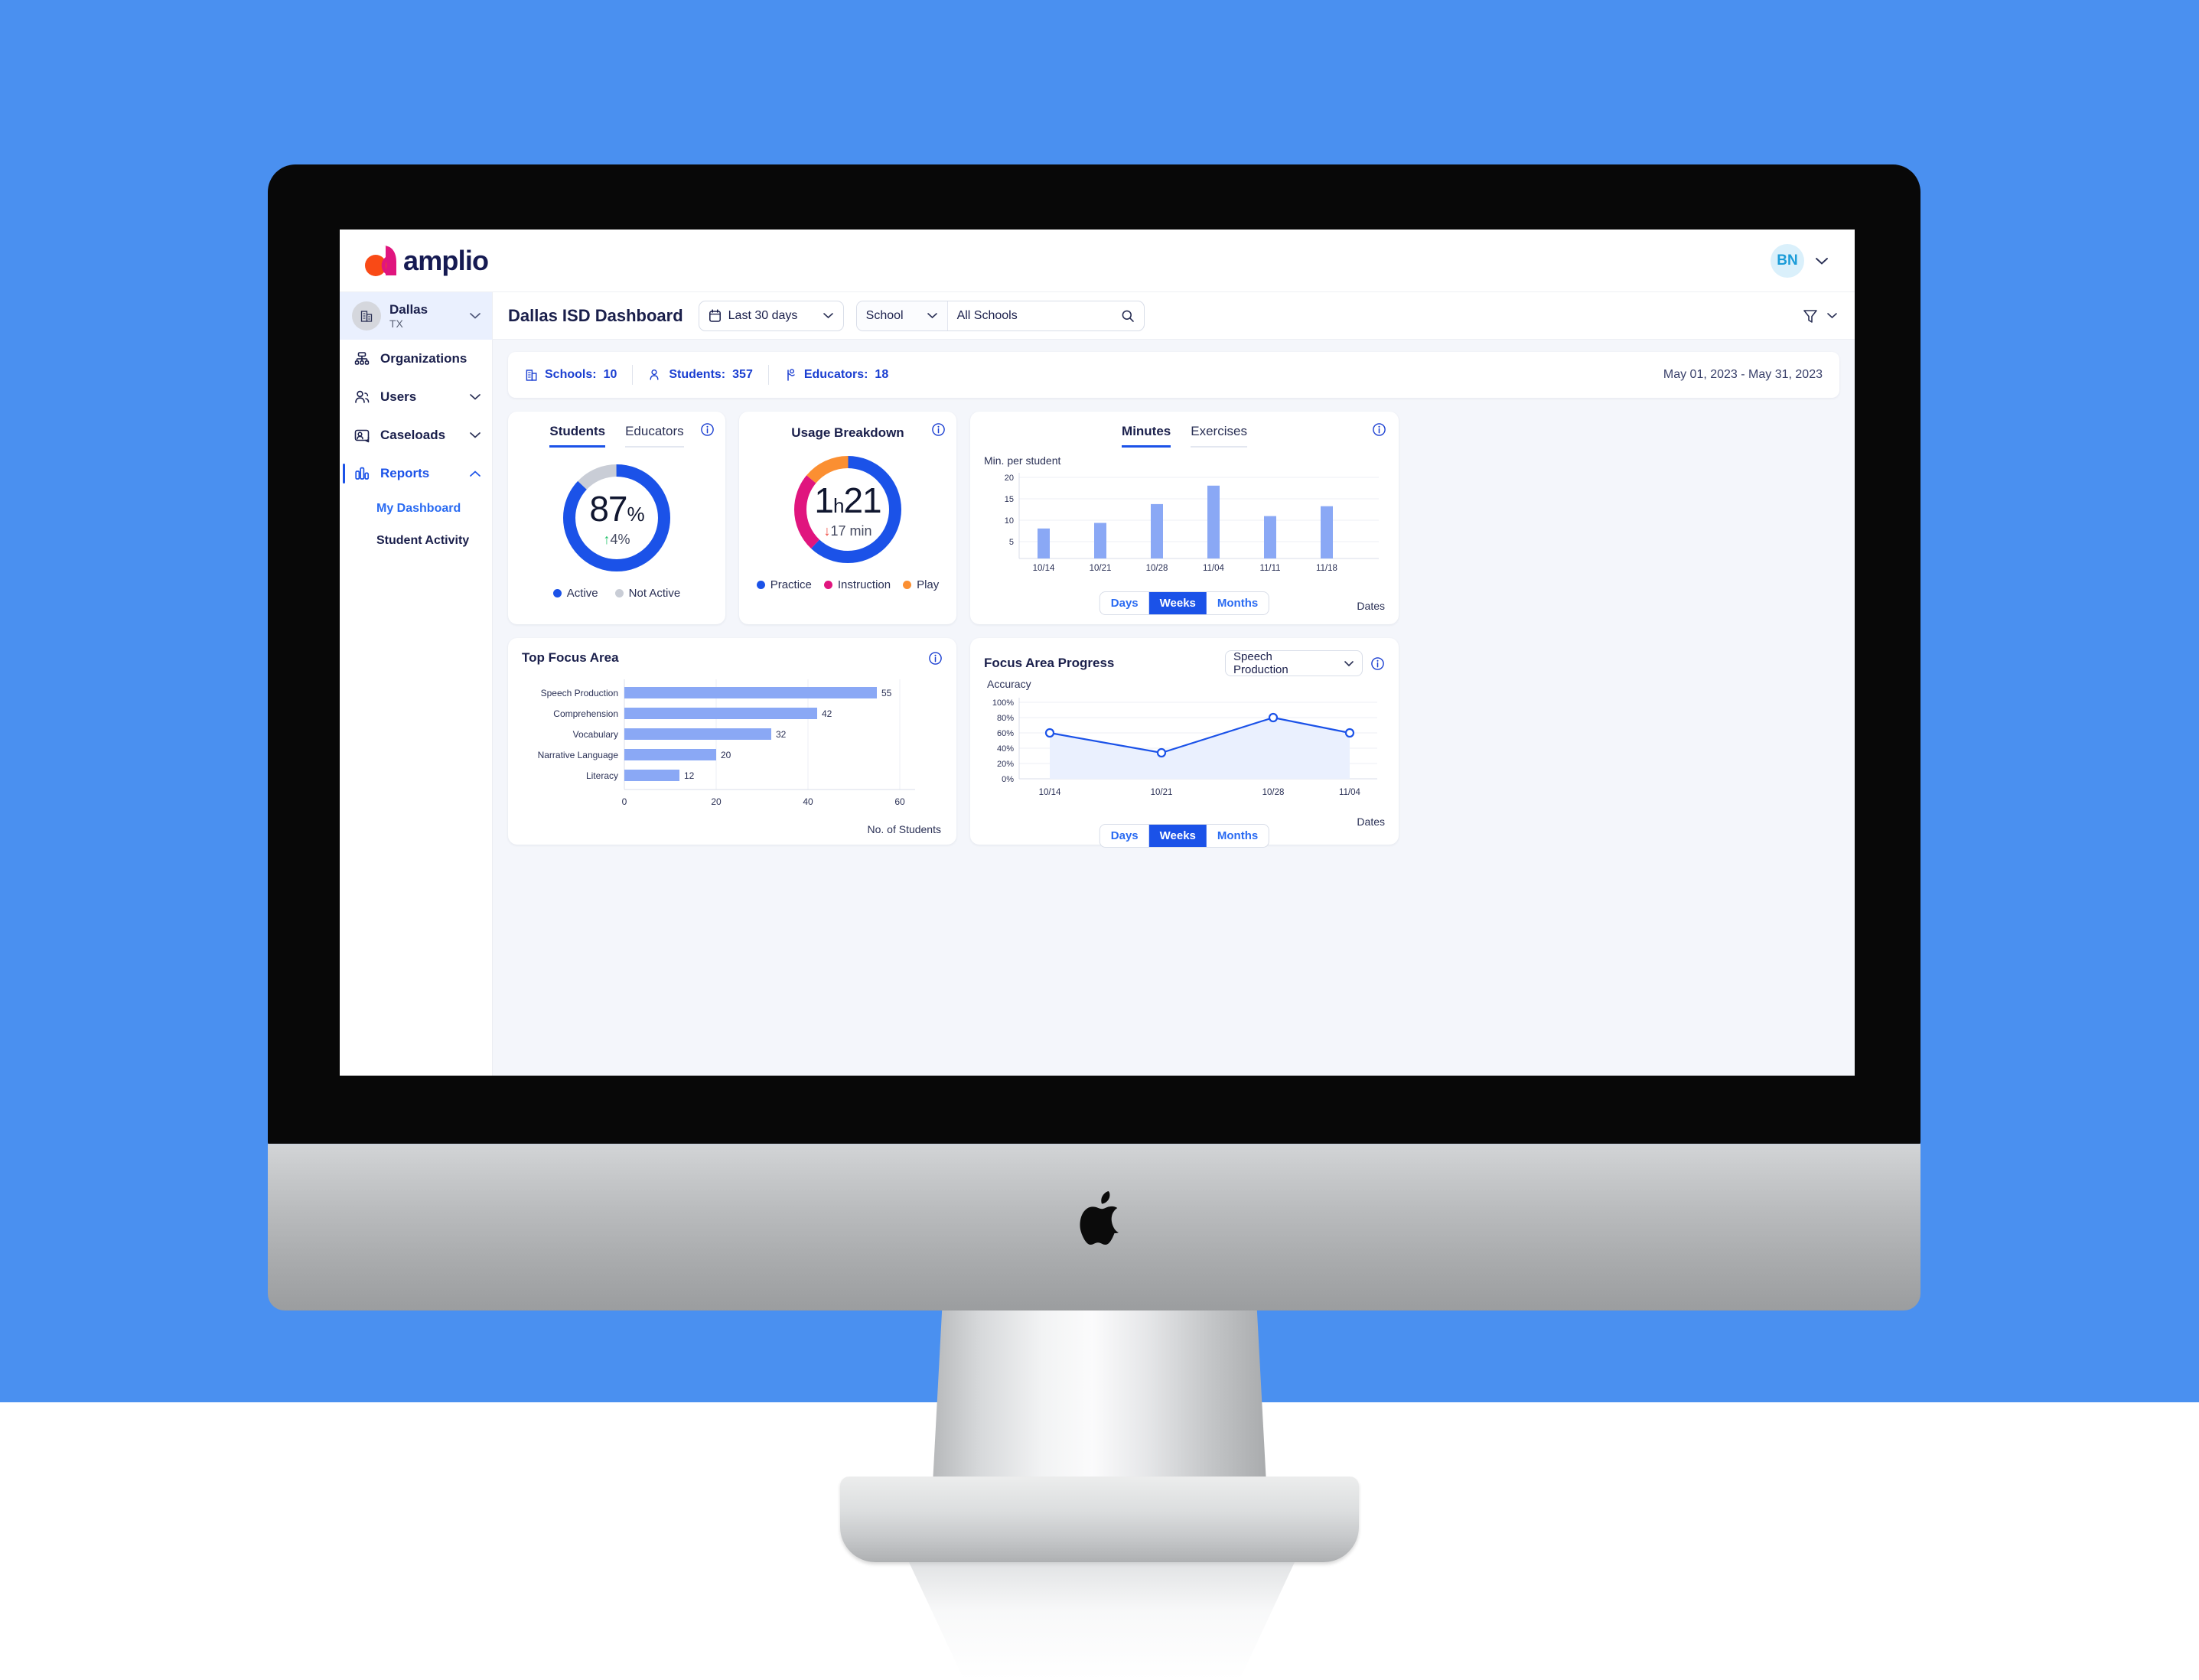 The image size is (2199, 1680). Describe the element at coordinates (836, 375) in the screenshot. I see `stat-educators: Educators: 18` at that location.